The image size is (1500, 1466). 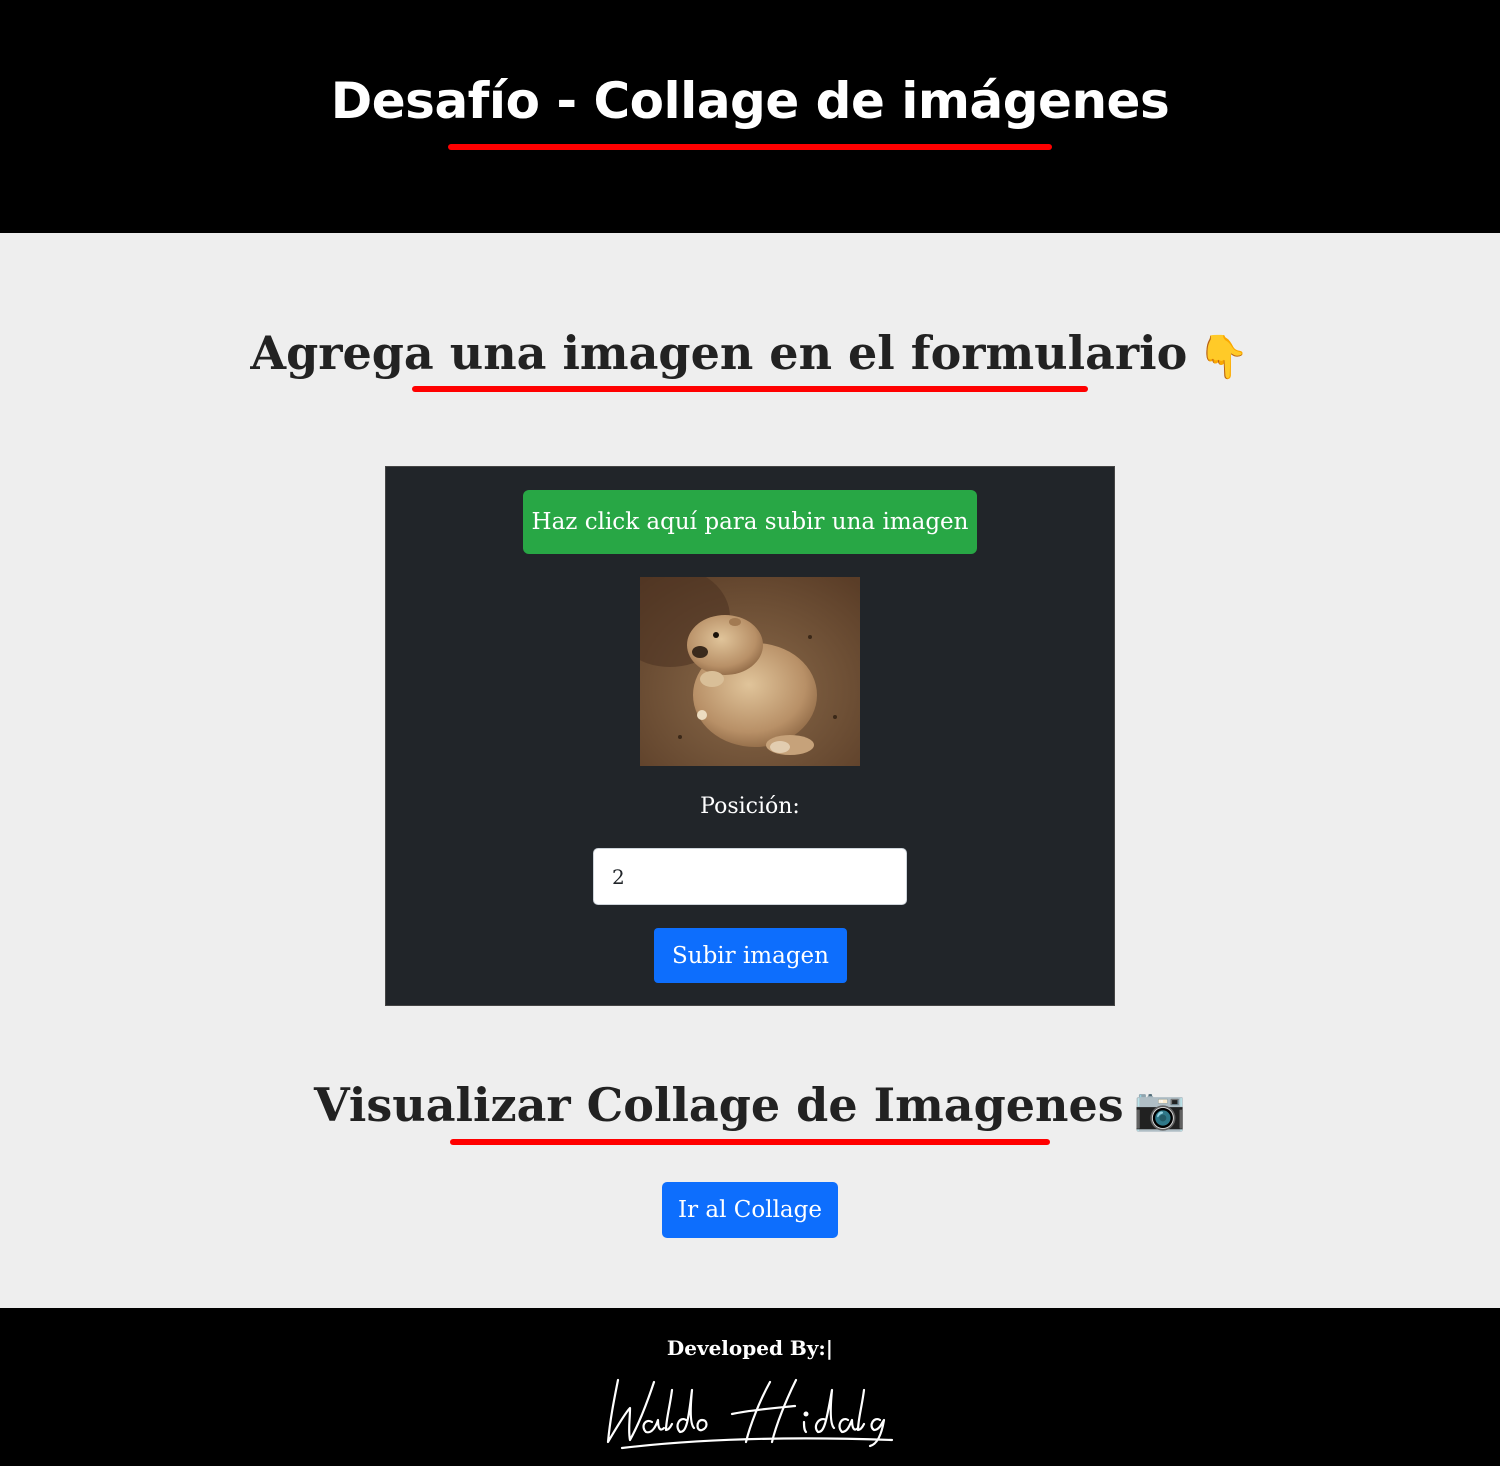 What do you see at coordinates (750, 1348) in the screenshot?
I see `developed-by-label: Developed By:|` at bounding box center [750, 1348].